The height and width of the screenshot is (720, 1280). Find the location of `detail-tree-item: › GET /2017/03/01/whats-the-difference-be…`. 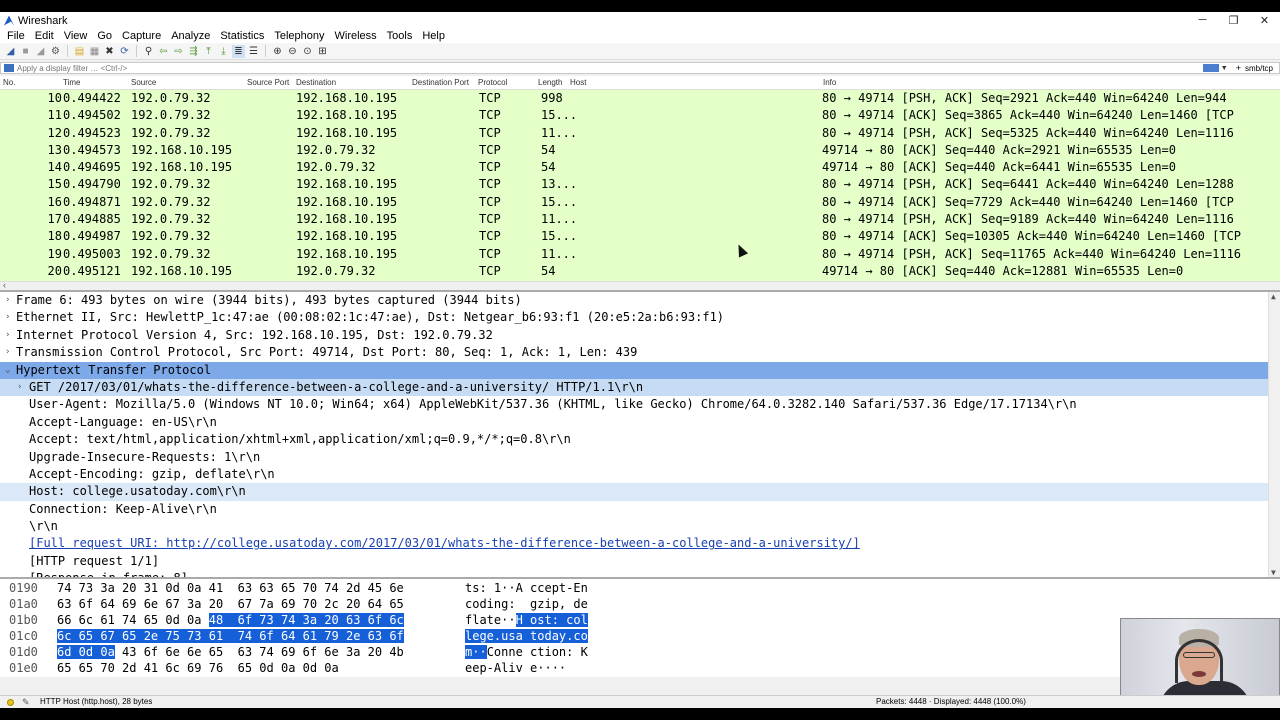

detail-tree-item: › GET /2017/03/01/whats-the-difference-be… is located at coordinates (634, 387).